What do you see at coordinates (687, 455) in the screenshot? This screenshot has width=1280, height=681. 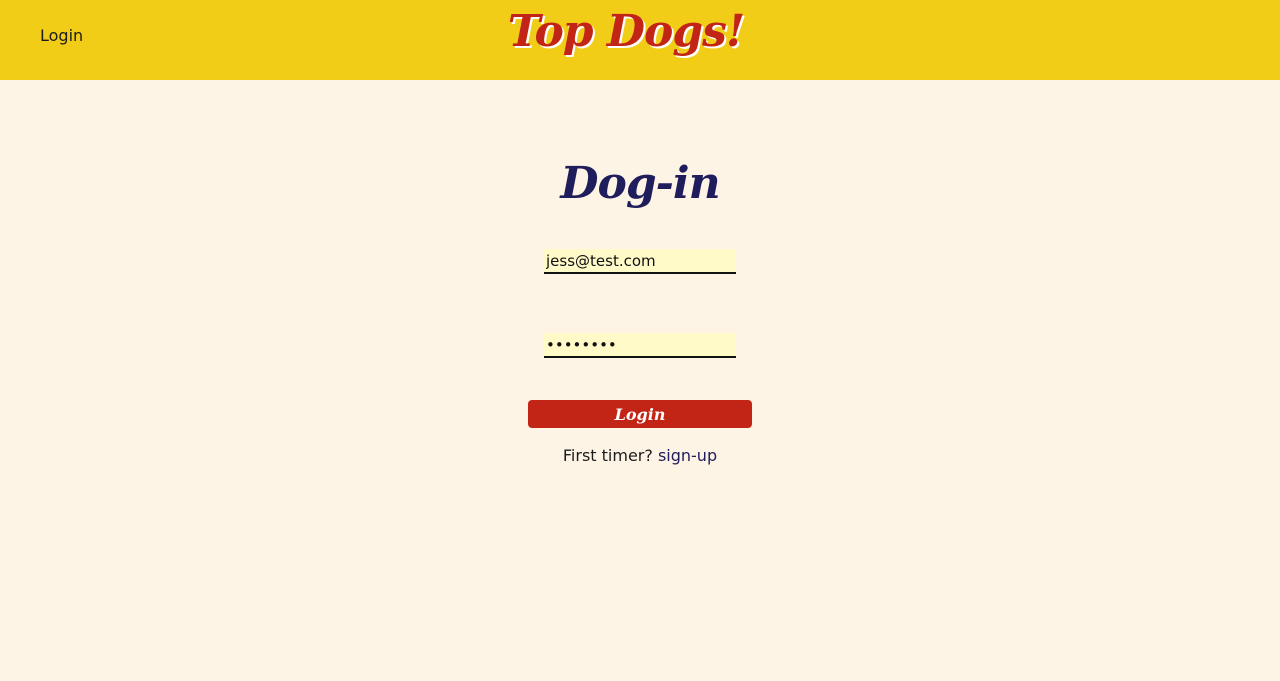 I see `signup-link: sign-up` at bounding box center [687, 455].